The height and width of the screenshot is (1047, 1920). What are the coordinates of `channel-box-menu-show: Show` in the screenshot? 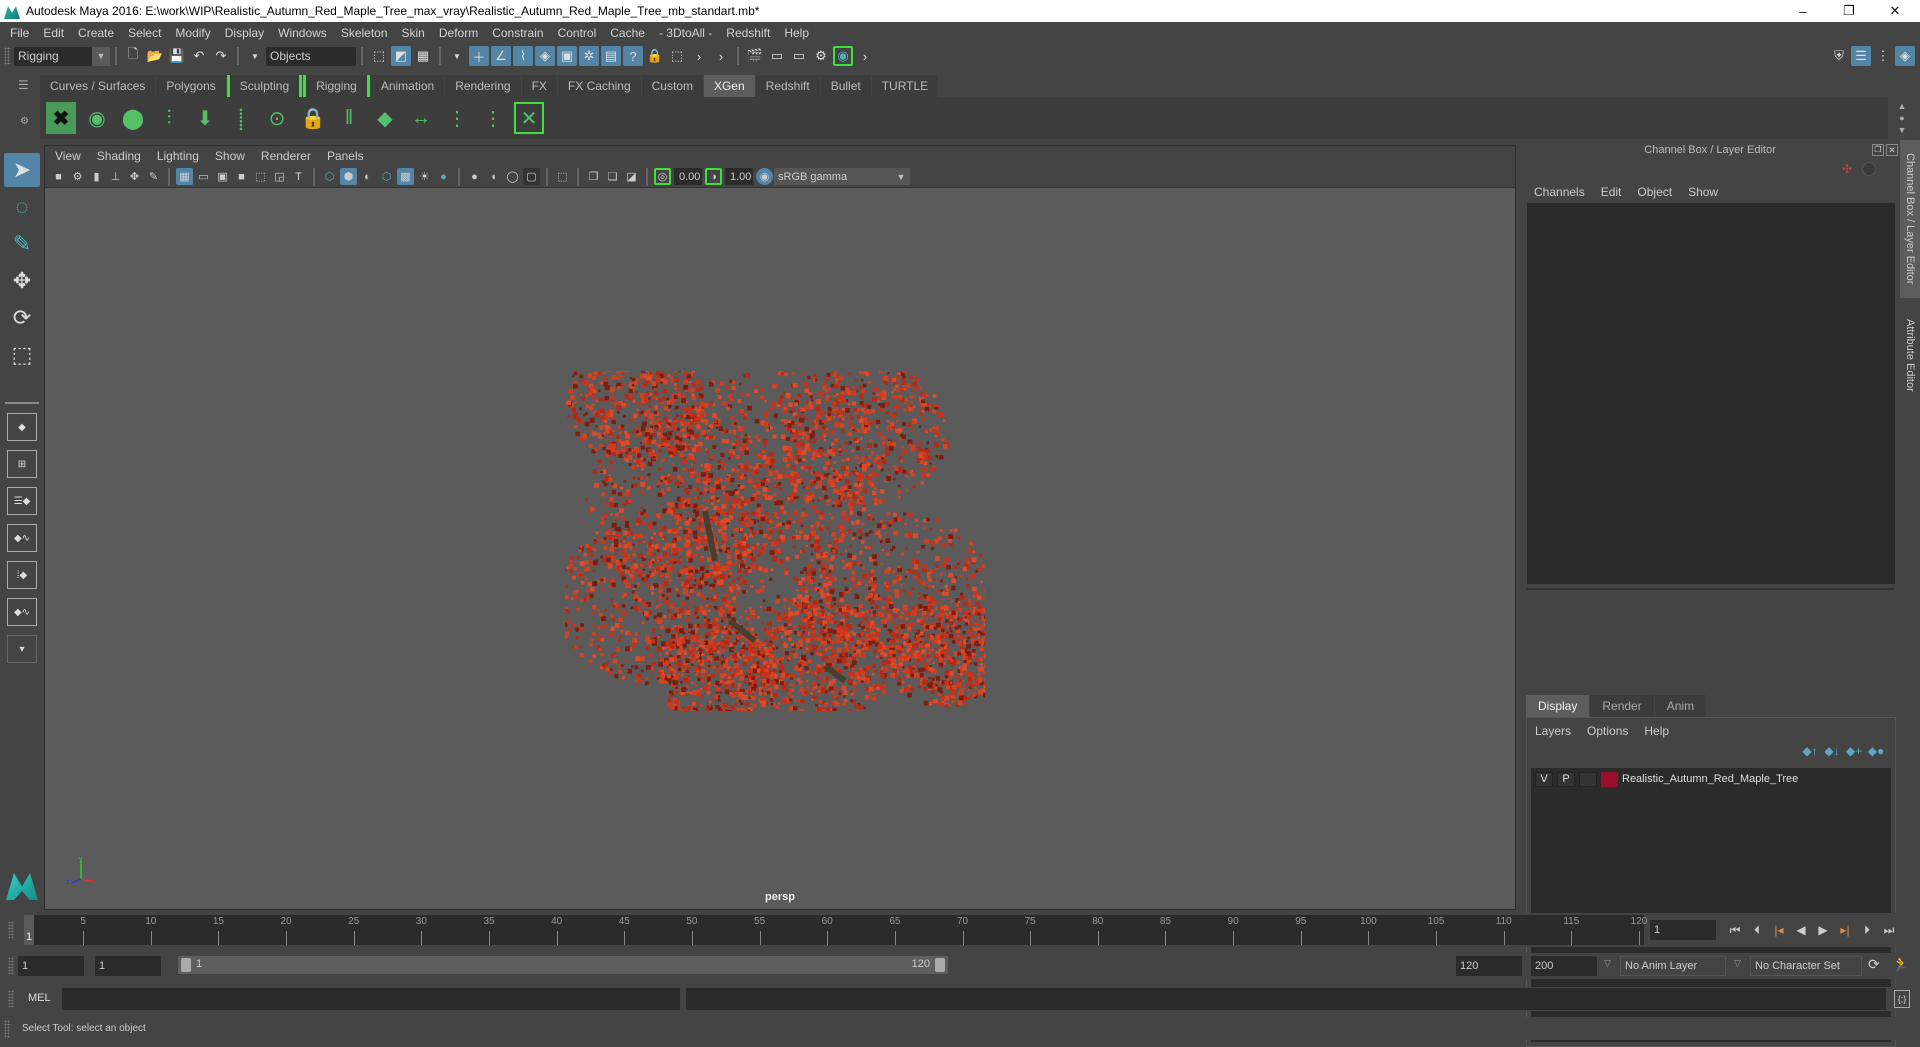 It's located at (1703, 192).